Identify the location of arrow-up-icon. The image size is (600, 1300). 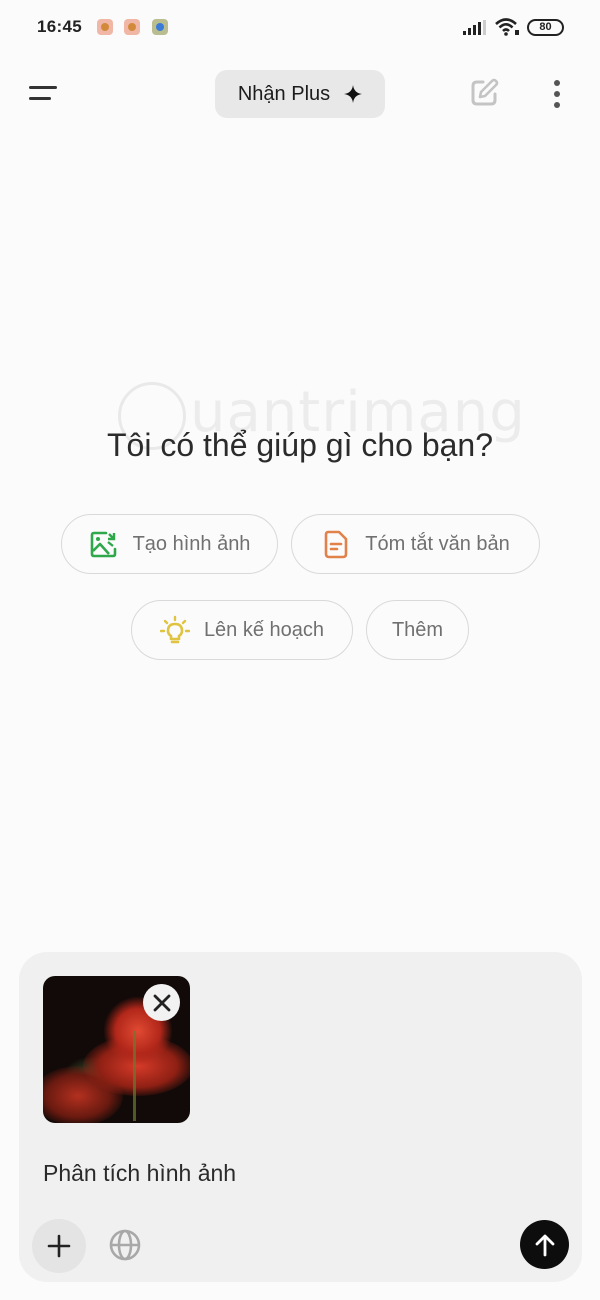
(544, 1245).